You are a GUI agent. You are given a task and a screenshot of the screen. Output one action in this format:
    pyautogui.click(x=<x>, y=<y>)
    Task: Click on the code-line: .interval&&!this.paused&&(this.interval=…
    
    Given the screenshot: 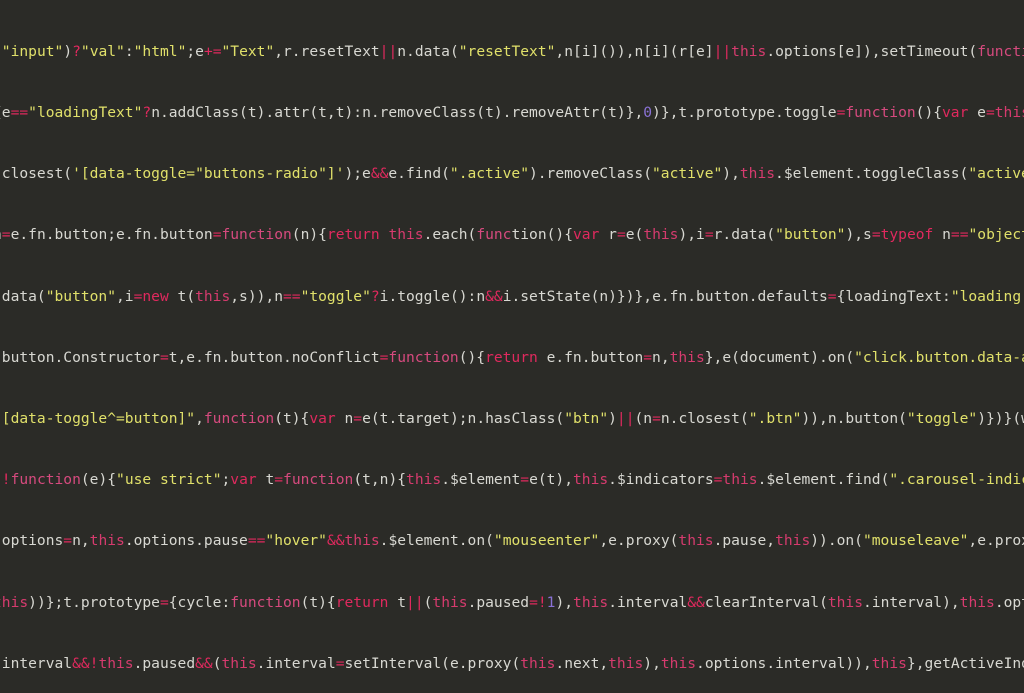 What is the action you would take?
    pyautogui.click(x=512, y=663)
    